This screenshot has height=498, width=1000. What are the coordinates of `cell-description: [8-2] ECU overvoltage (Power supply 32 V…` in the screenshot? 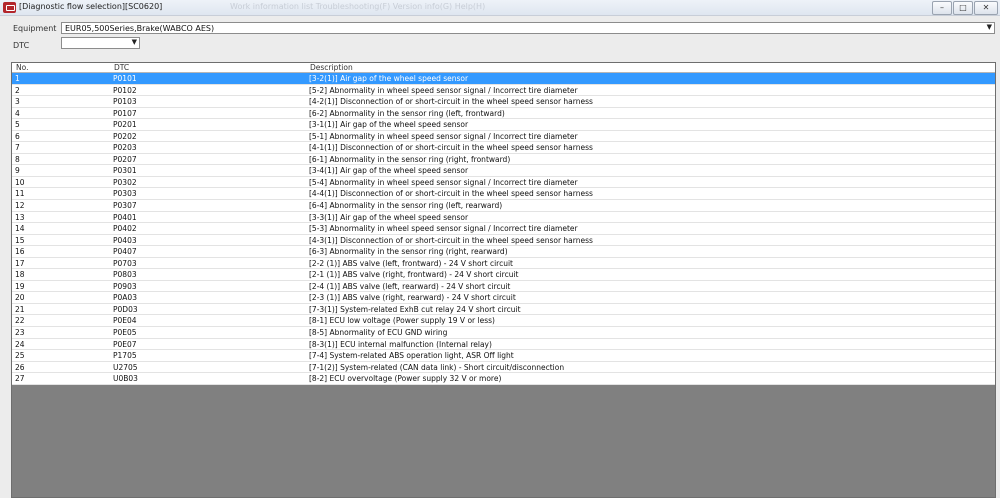 It's located at (405, 379).